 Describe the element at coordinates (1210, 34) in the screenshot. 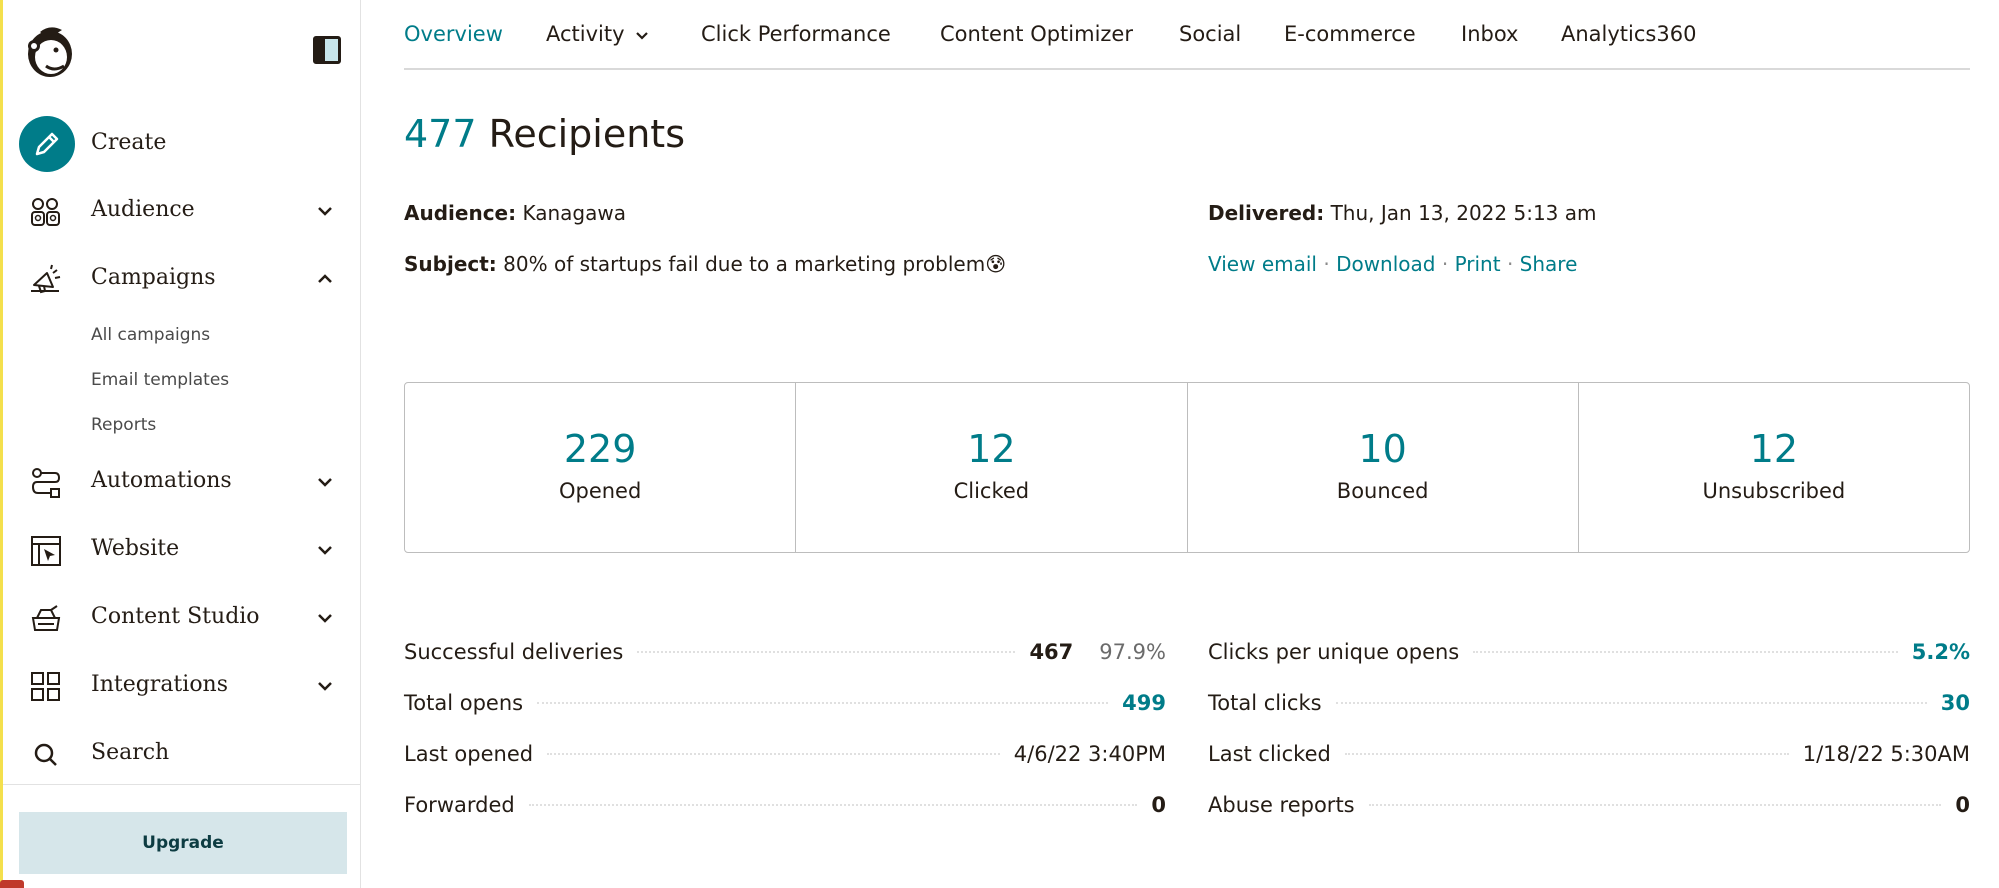

I see `tab-social: Social` at that location.